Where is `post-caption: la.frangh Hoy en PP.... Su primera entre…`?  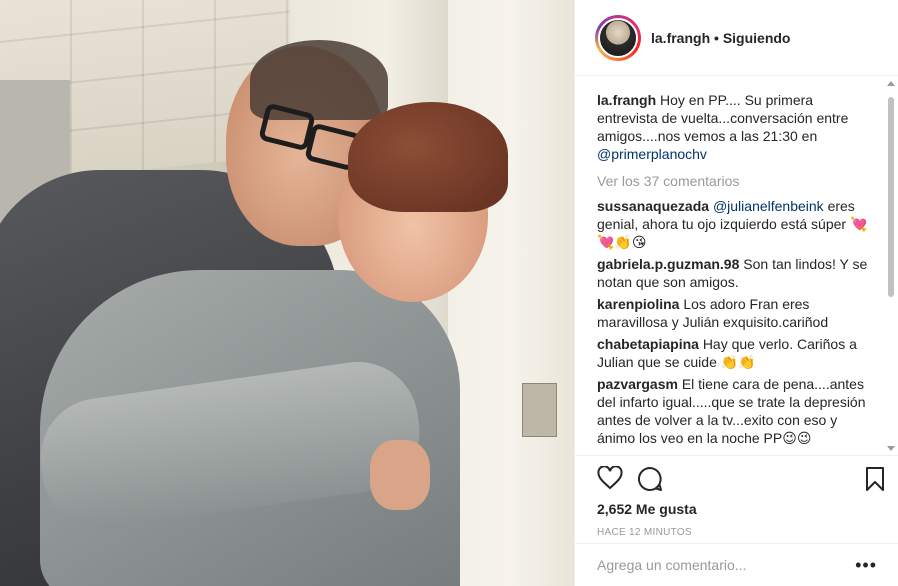 post-caption: la.frangh Hoy en PP.... Su primera entre… is located at coordinates (734, 127).